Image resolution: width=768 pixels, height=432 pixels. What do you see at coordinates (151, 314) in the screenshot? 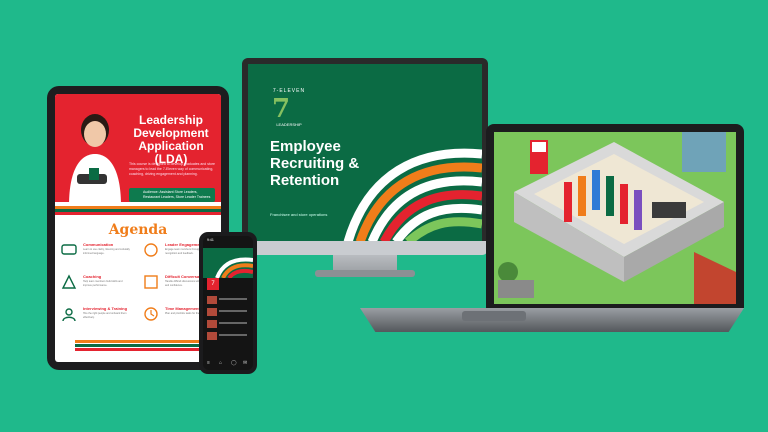
I see `clock-icon` at bounding box center [151, 314].